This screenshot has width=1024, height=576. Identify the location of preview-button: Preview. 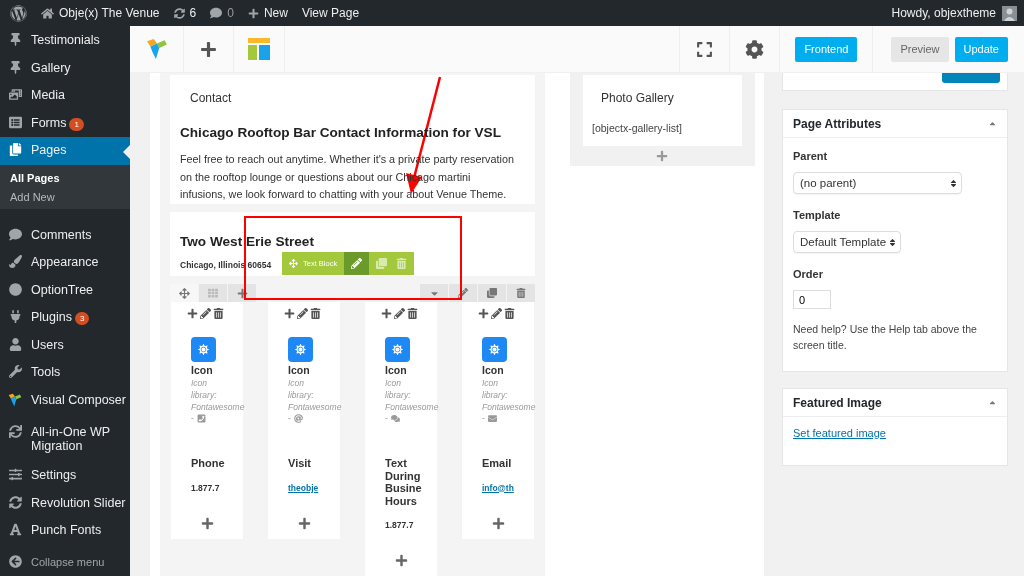
(920, 49).